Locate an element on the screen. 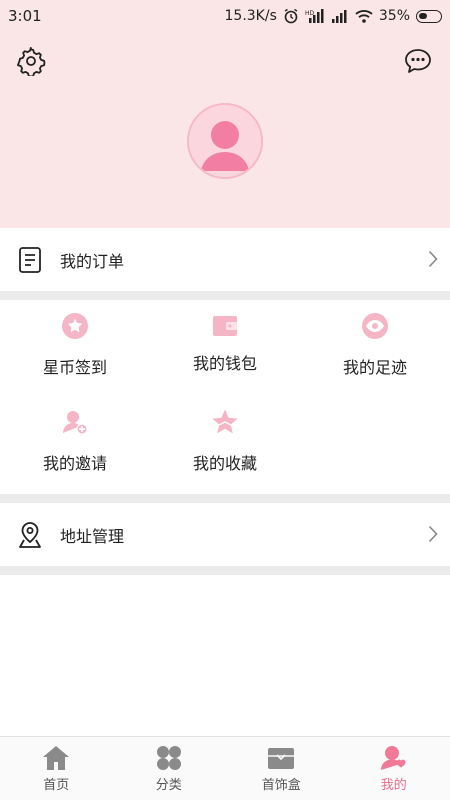 The width and height of the screenshot is (450, 800). network-speed: 15.3K/s is located at coordinates (250, 16).